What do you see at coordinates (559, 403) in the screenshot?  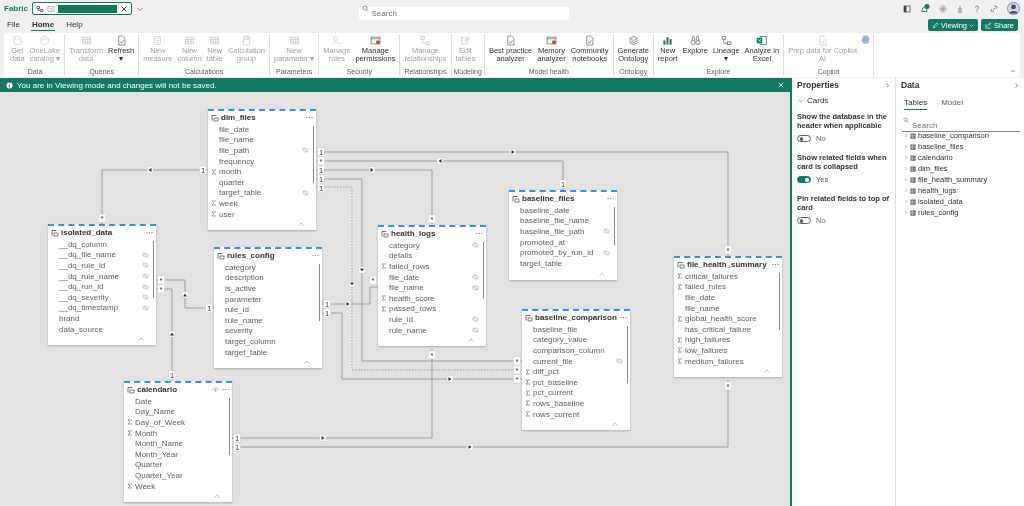 I see `field-name: rows_baseline` at bounding box center [559, 403].